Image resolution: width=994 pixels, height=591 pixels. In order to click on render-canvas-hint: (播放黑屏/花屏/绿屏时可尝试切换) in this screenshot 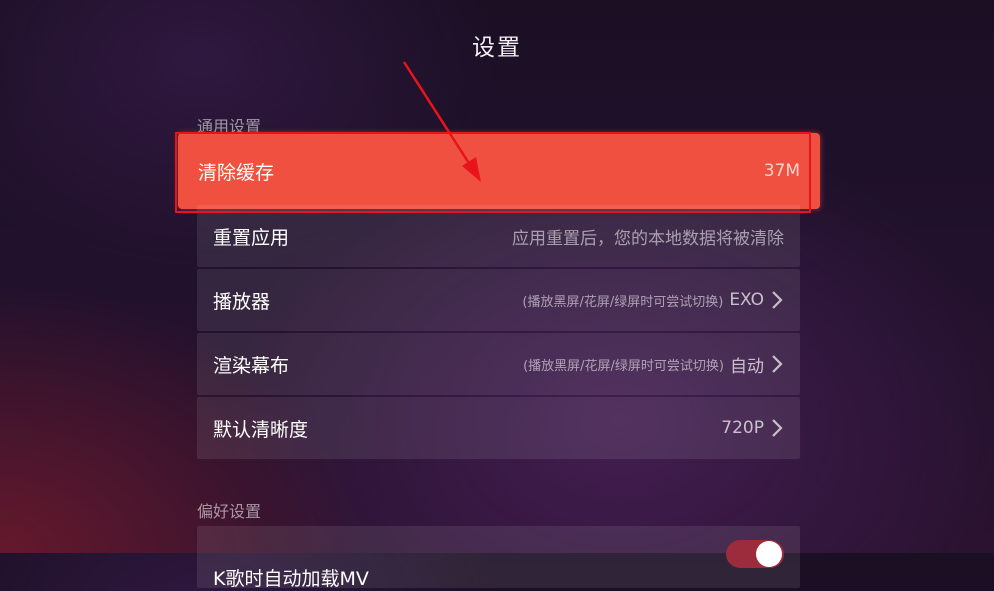, I will do `click(623, 366)`.